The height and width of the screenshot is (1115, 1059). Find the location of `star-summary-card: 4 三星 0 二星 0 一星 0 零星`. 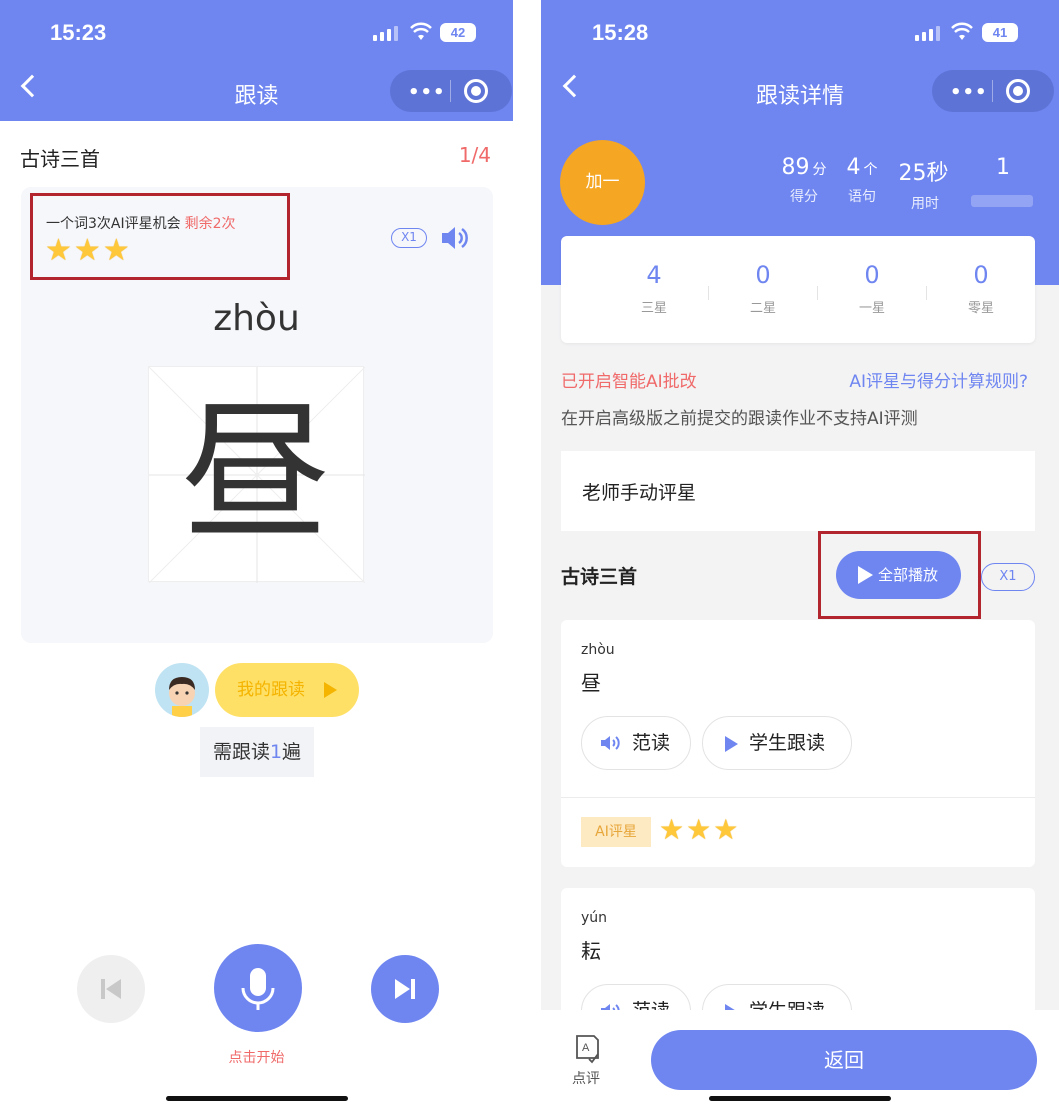

star-summary-card: 4 三星 0 二星 0 一星 0 零星 is located at coordinates (798, 289).